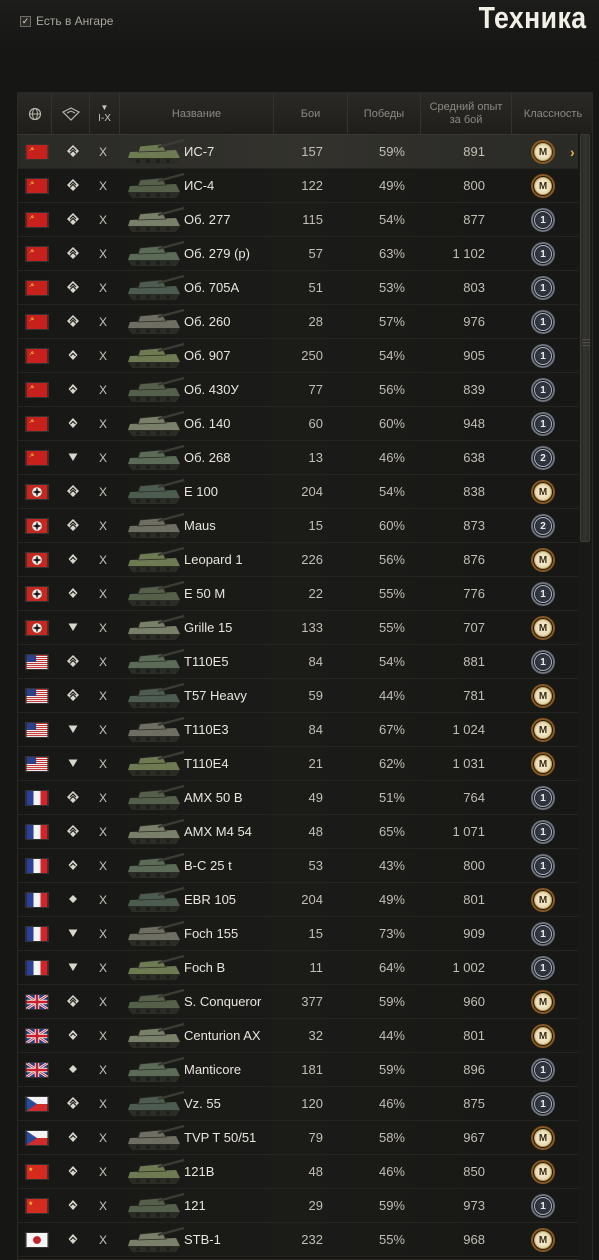 This screenshot has height=1260, width=599. Describe the element at coordinates (66, 21) in the screenshot. I see `in-hangar-checkbox: ✓ Есть в Ангаре` at that location.